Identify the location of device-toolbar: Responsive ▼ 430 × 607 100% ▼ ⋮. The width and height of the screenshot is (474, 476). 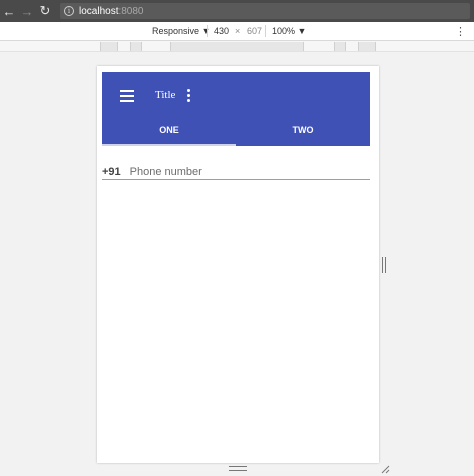
(237, 31).